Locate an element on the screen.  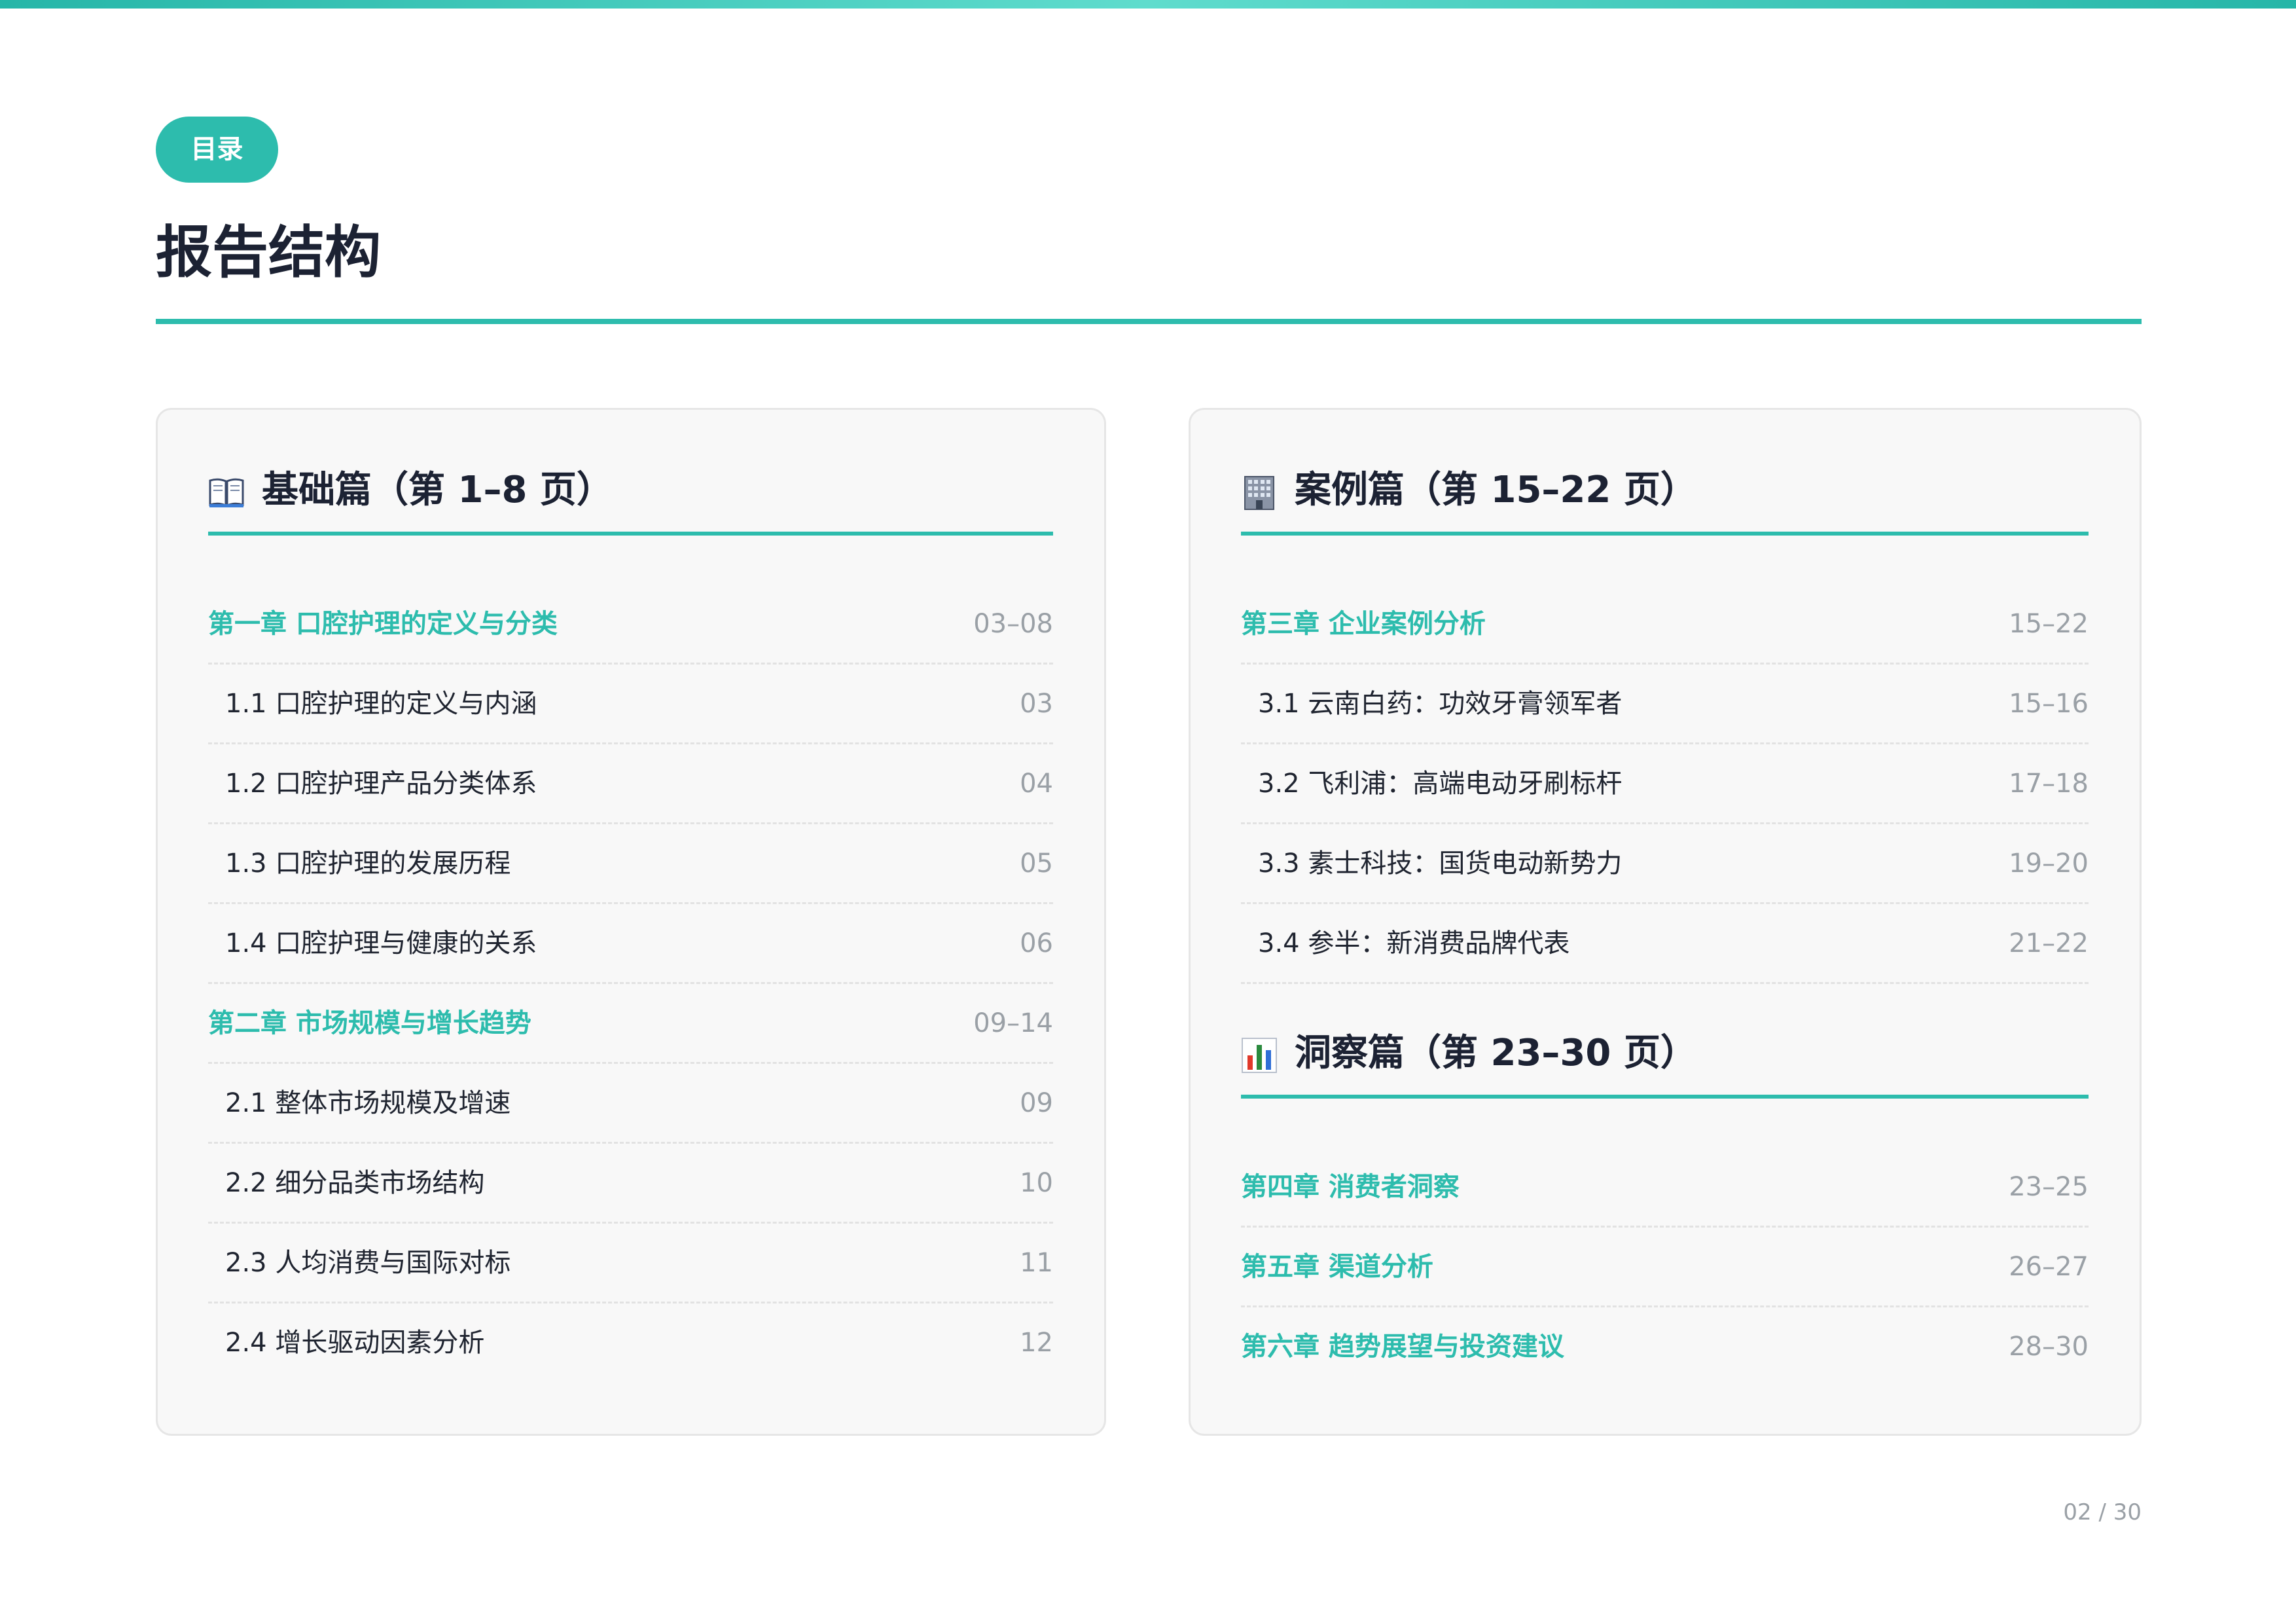
page-title: 报告结构 is located at coordinates (268, 252).